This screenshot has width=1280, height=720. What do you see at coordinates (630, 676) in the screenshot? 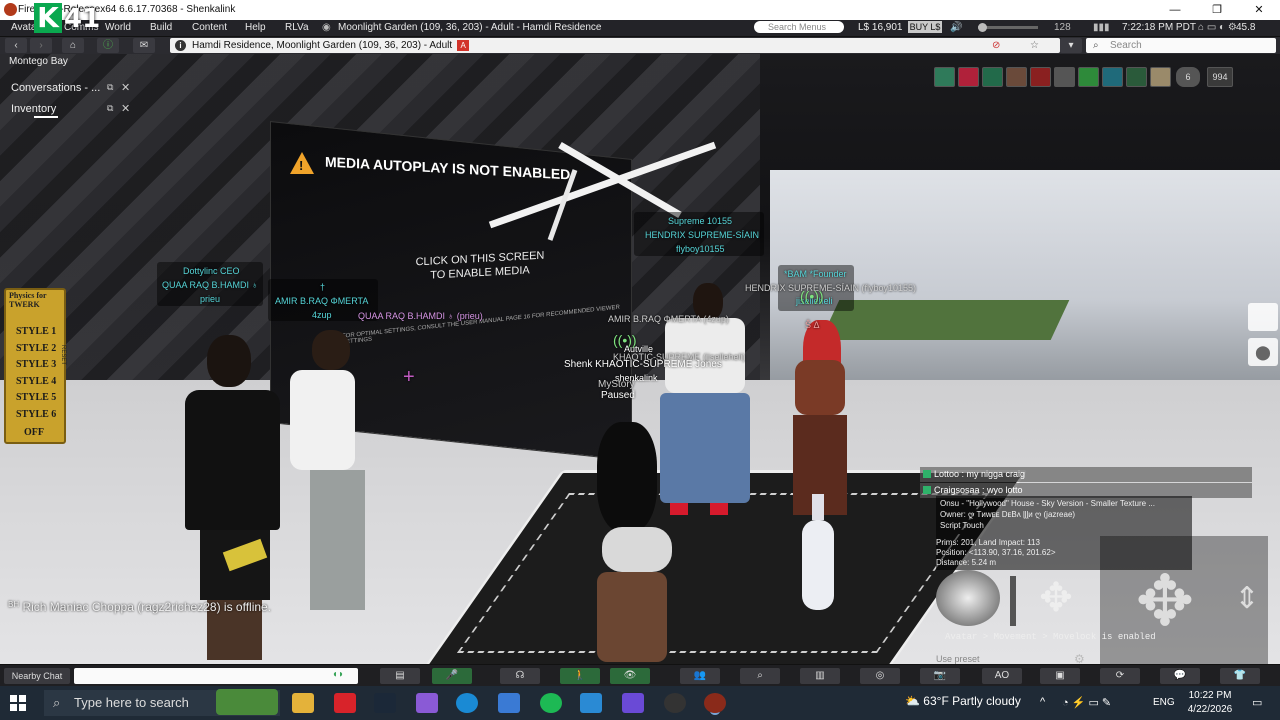
I see `look-button: 👁` at bounding box center [630, 676].